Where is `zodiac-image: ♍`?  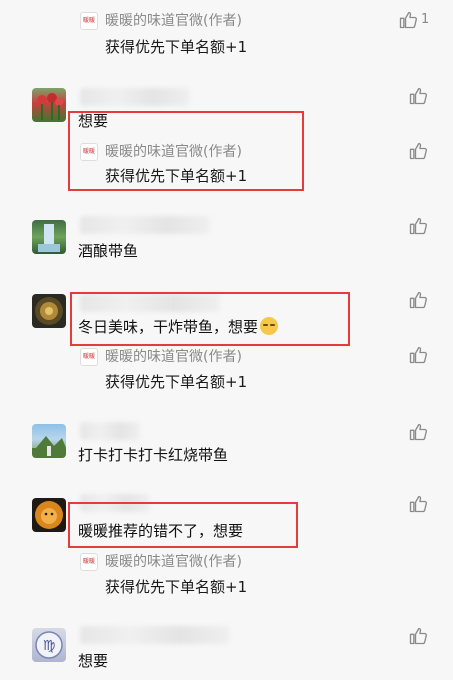
zodiac-image: ♍ is located at coordinates (49, 645).